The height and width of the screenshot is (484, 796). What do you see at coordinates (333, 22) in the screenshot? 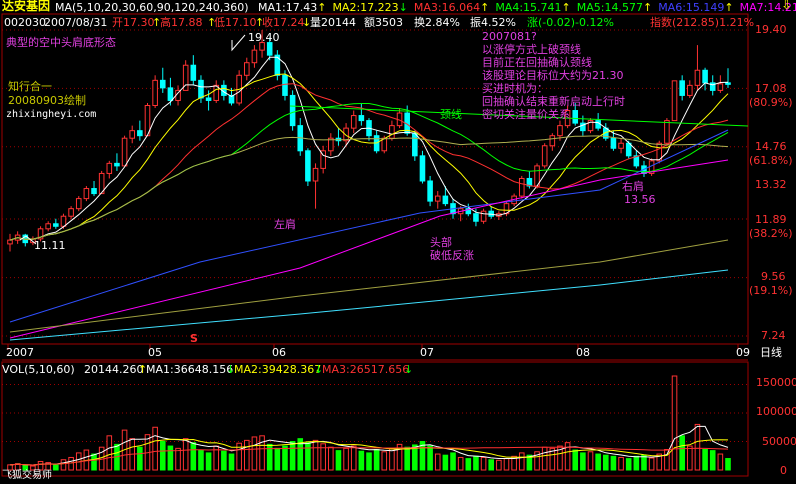
I see `volume-value: 量20144` at bounding box center [333, 22].